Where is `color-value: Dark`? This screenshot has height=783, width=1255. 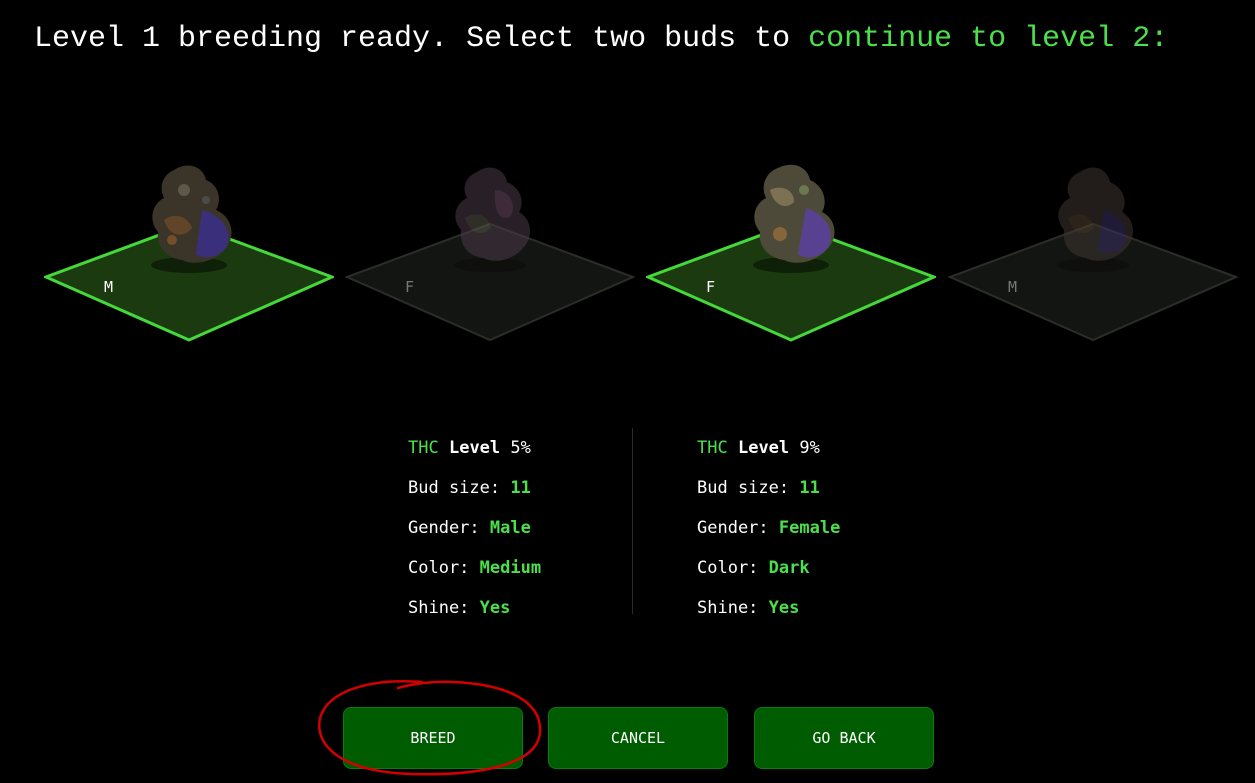
color-value: Dark is located at coordinates (789, 568).